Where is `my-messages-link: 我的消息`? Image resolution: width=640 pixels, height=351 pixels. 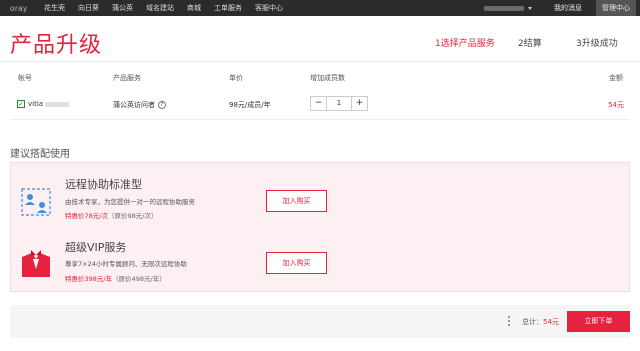
my-messages-link: 我的消息 is located at coordinates (568, 8).